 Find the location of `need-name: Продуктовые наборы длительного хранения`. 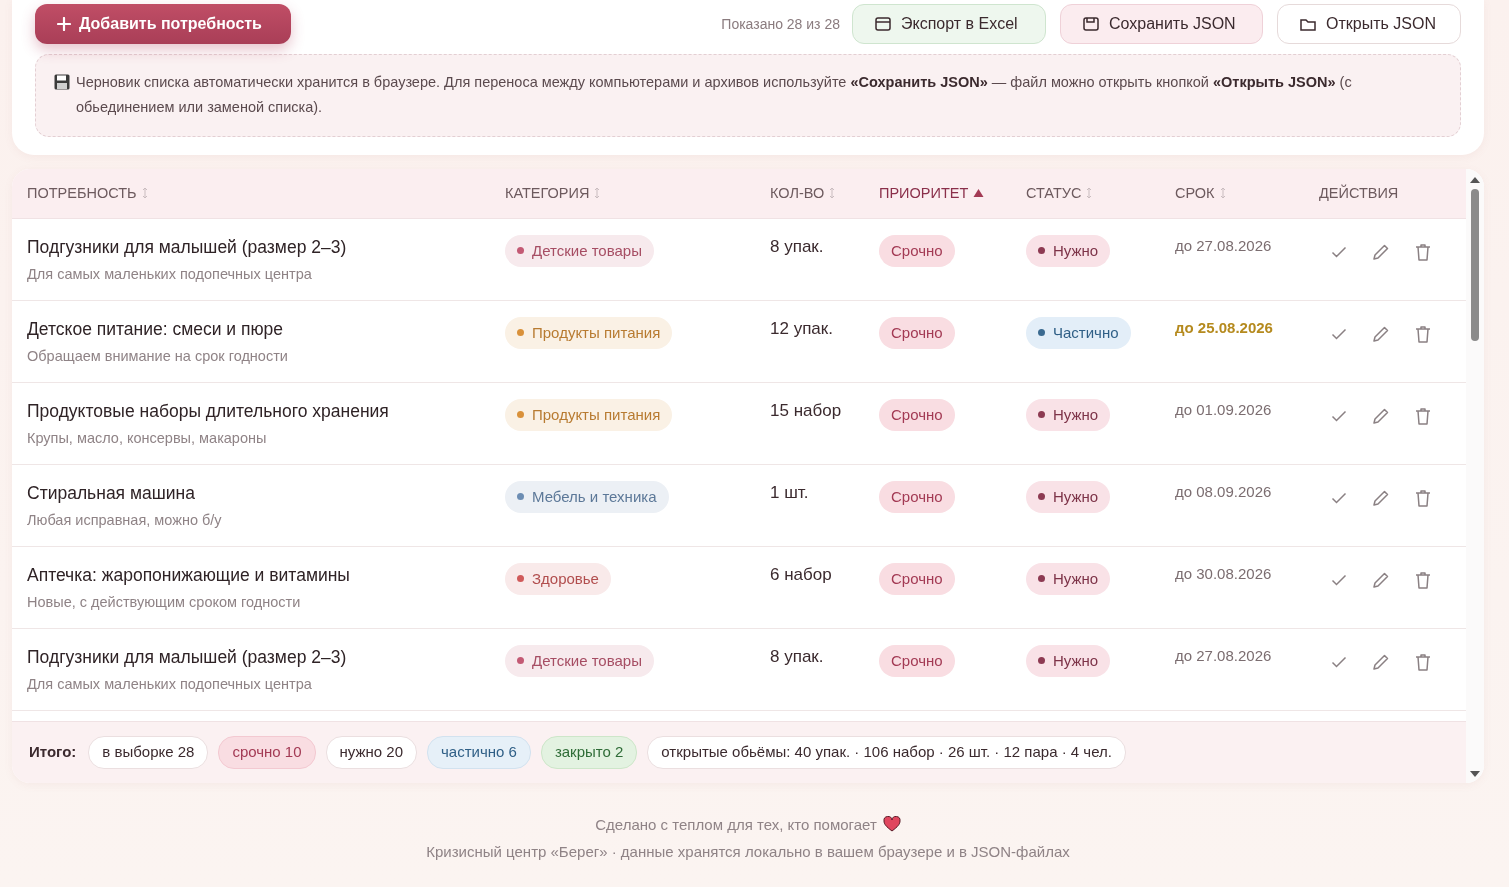

need-name: Продуктовые наборы длительного хранения is located at coordinates (208, 411).